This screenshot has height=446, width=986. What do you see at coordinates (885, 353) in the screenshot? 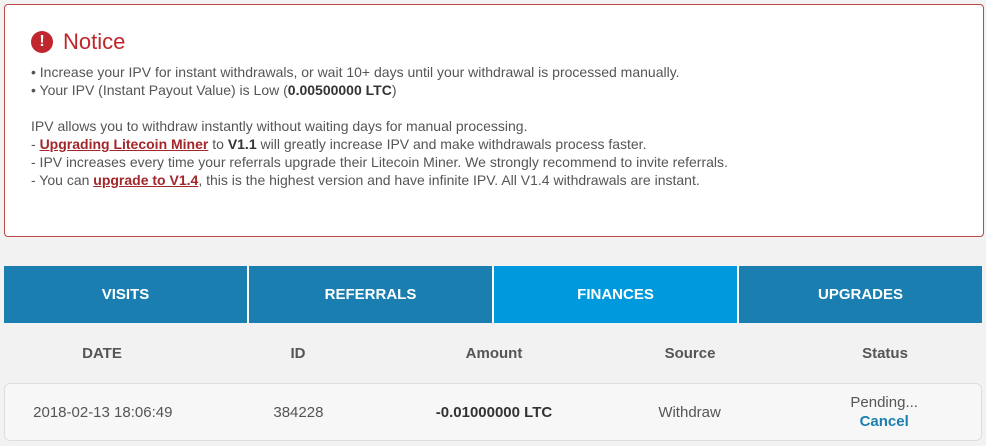
I see `column-header-status: Status` at bounding box center [885, 353].